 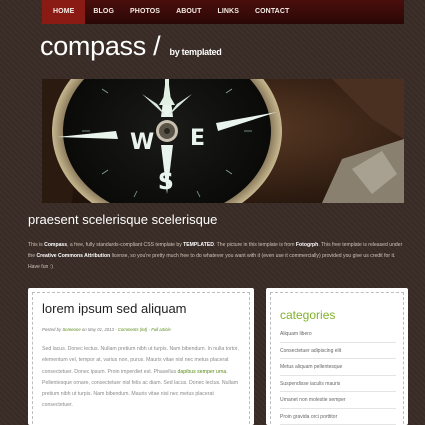 What do you see at coordinates (308, 315) in the screenshot?
I see `categories-heading: categories` at bounding box center [308, 315].